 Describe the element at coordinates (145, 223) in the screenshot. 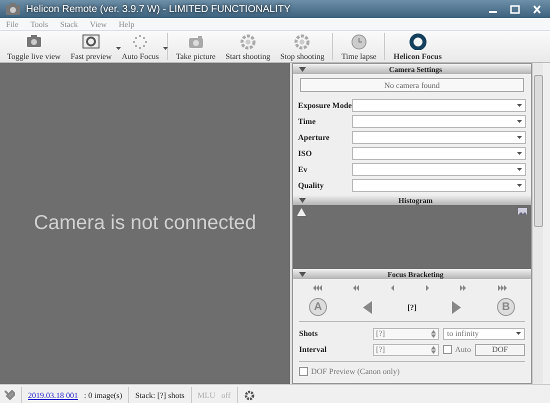

I see `status-message: Camera is not connected` at that location.